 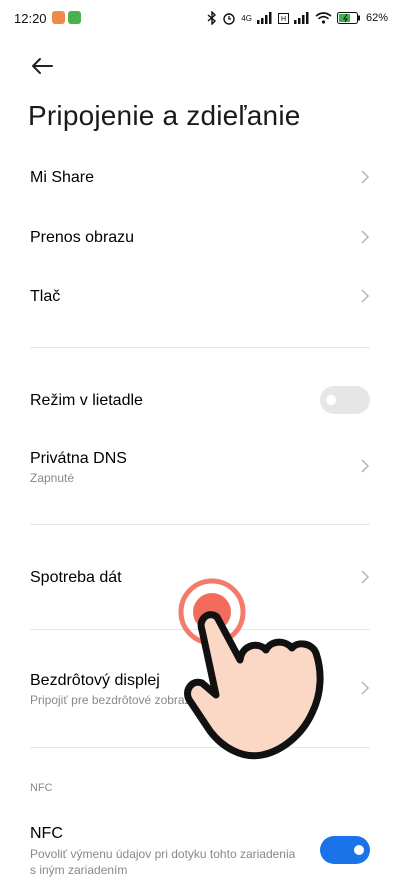 I want to click on settings-item-label: Režim v lietadle, so click(x=86, y=400).